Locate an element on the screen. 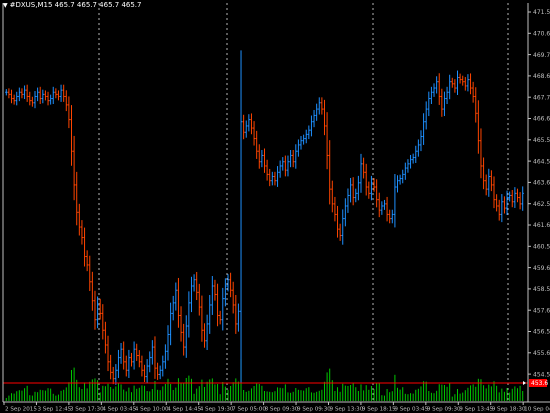 This screenshot has width=550, height=413. price-tick-label: 458.5 is located at coordinates (541, 289).